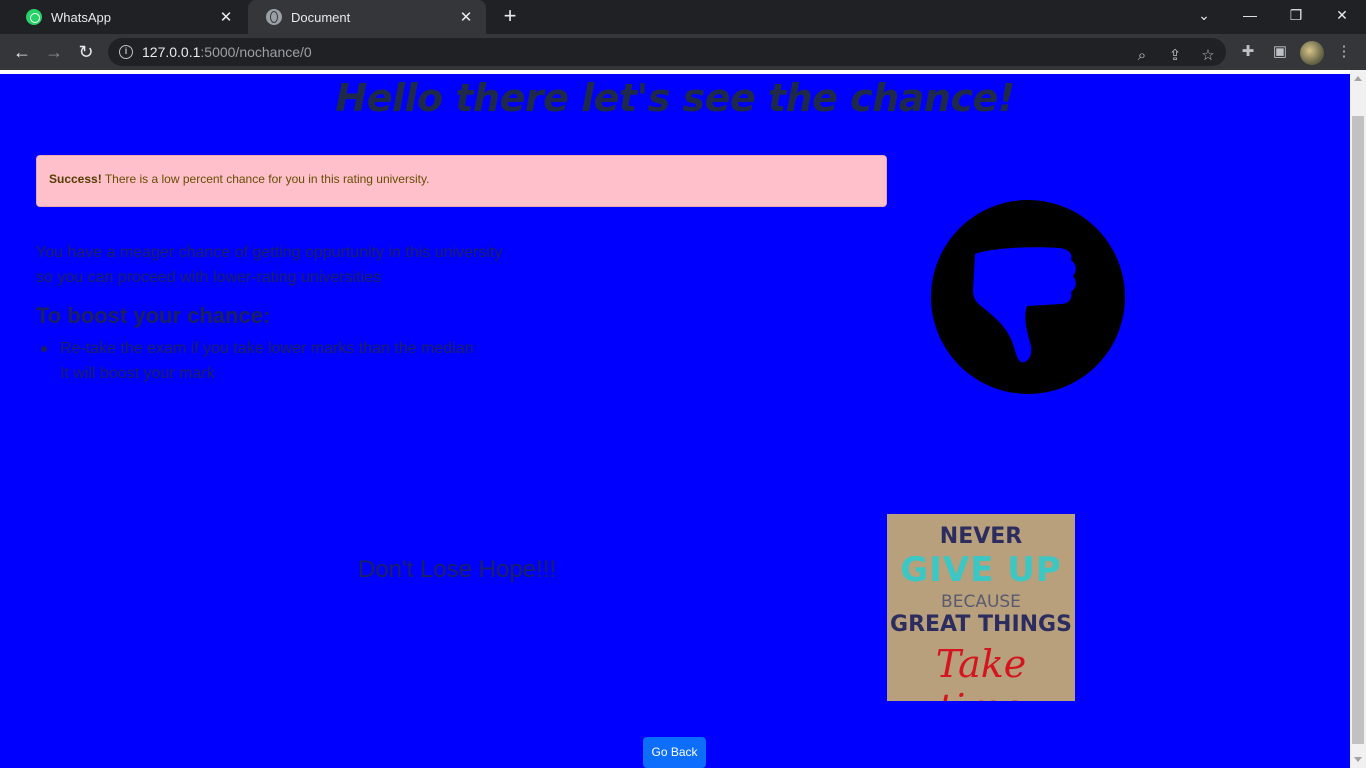  I want to click on list-bullet, so click(44, 349).